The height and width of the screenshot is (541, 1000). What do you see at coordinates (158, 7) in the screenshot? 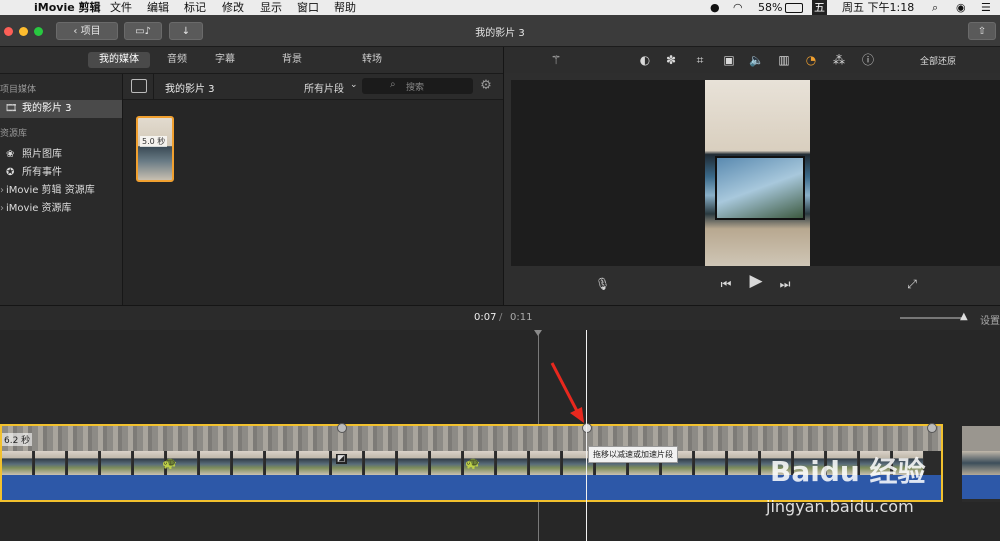
I see `menu-edit: 编辑` at bounding box center [158, 7].